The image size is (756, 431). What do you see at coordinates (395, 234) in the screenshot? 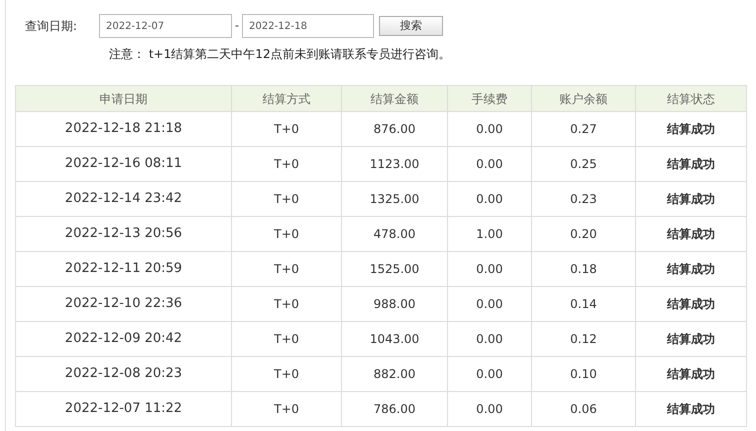
I see `table-cell: 478.00` at bounding box center [395, 234].